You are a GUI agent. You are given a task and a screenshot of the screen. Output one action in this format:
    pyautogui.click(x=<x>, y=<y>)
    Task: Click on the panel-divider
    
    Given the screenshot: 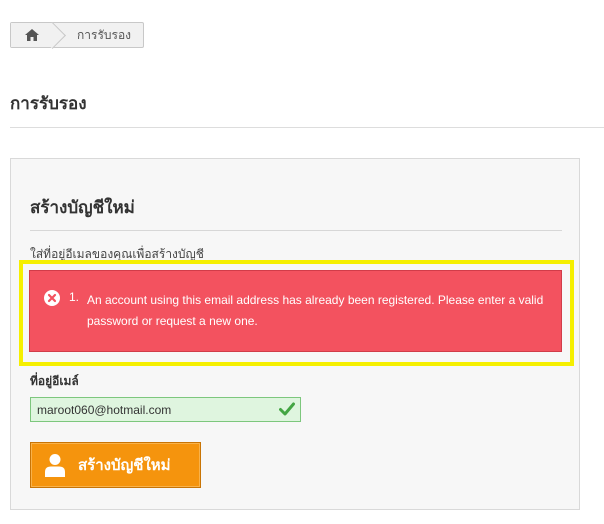 What is the action you would take?
    pyautogui.click(x=296, y=230)
    